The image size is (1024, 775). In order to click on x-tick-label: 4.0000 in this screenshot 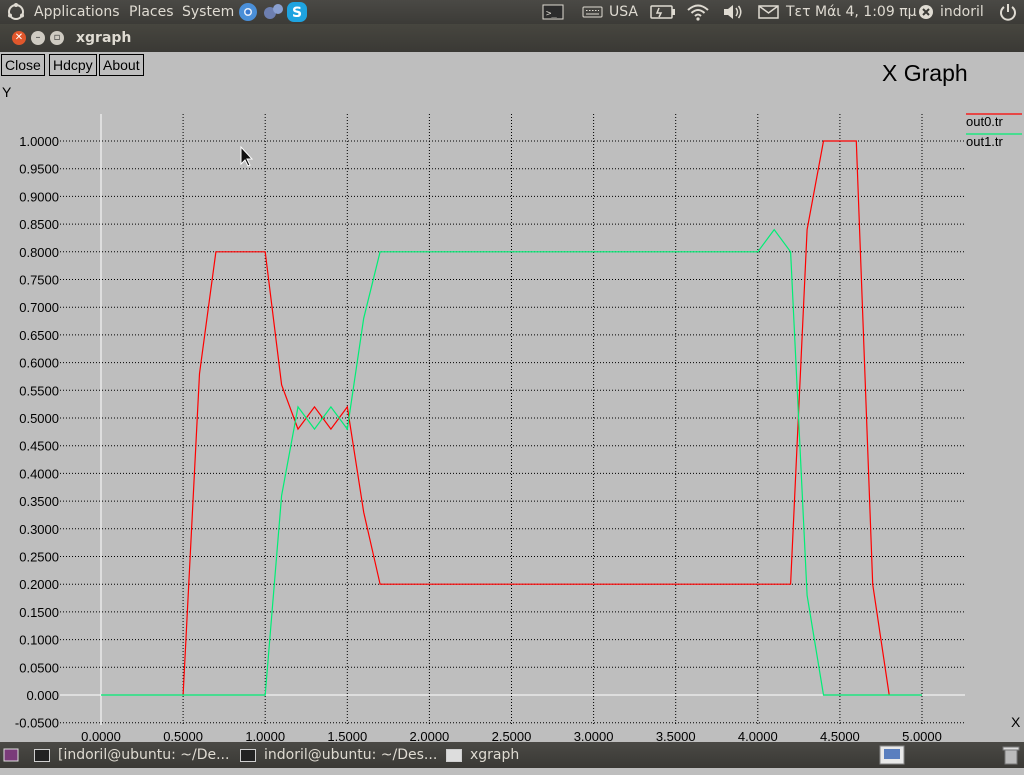, I will do `click(758, 735)`.